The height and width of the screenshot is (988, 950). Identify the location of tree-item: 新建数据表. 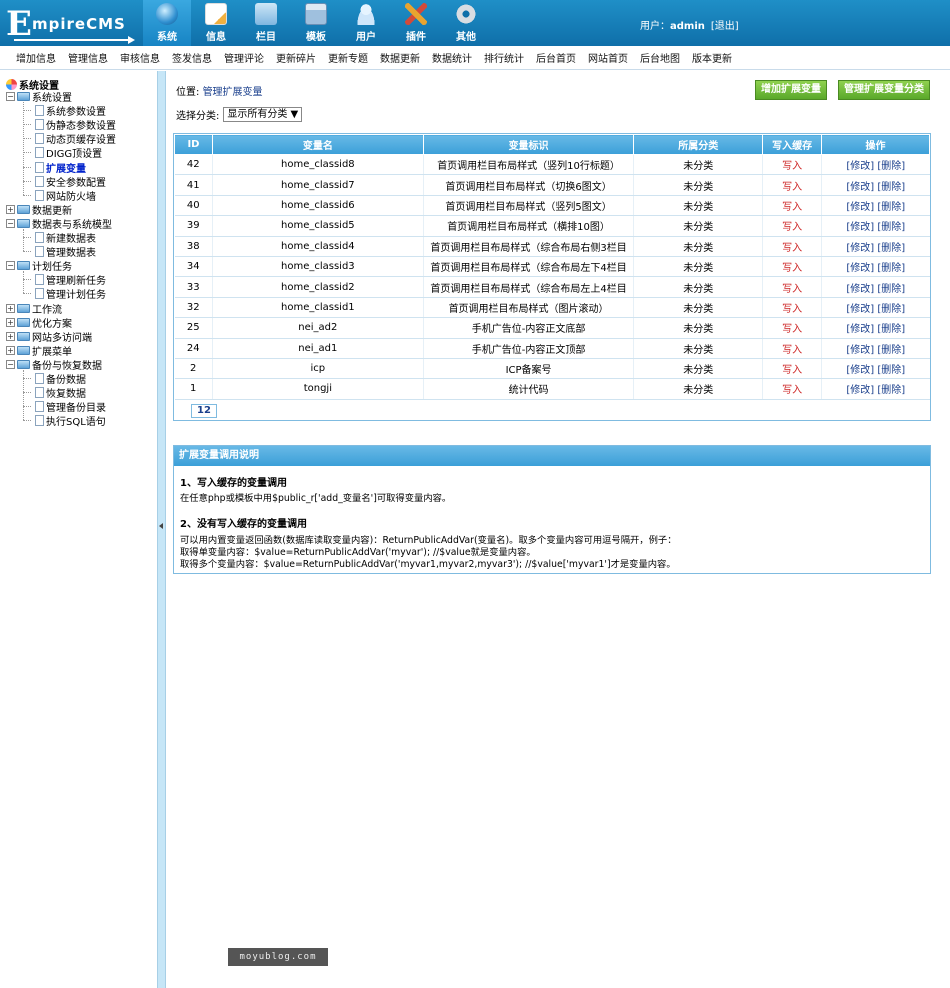
(59, 238).